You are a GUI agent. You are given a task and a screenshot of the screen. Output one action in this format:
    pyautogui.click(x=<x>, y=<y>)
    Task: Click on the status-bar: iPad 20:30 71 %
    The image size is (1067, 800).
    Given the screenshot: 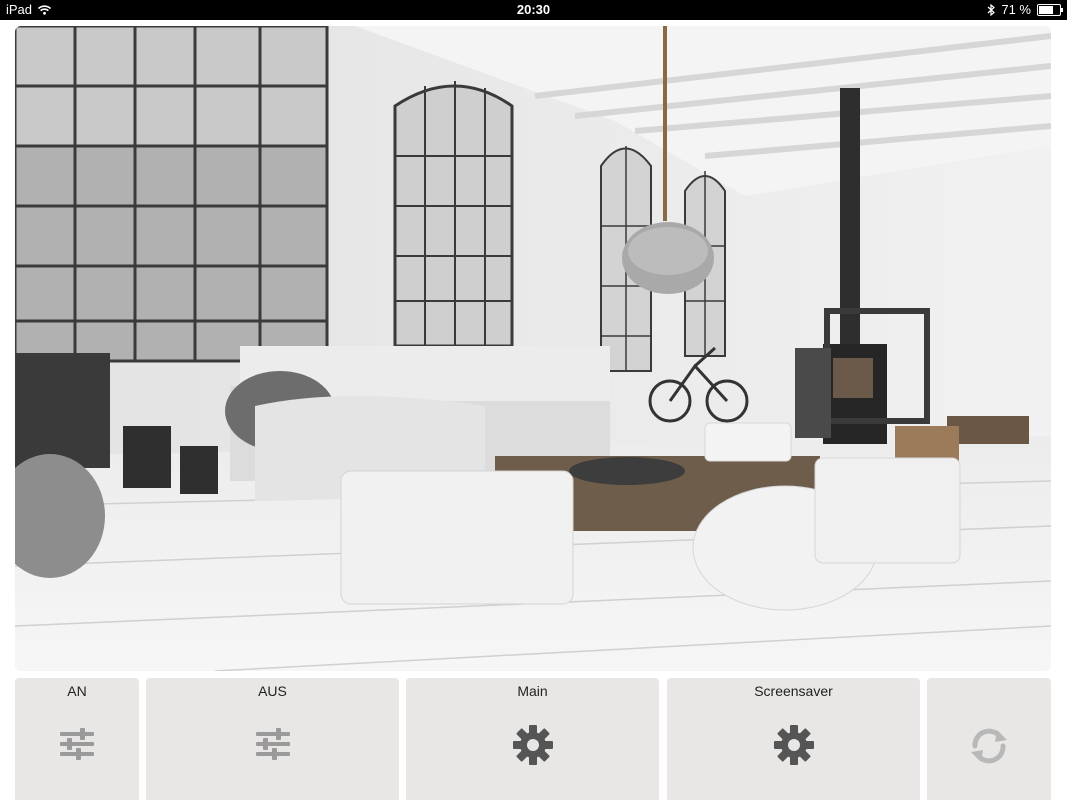 What is the action you would take?
    pyautogui.click(x=533, y=10)
    